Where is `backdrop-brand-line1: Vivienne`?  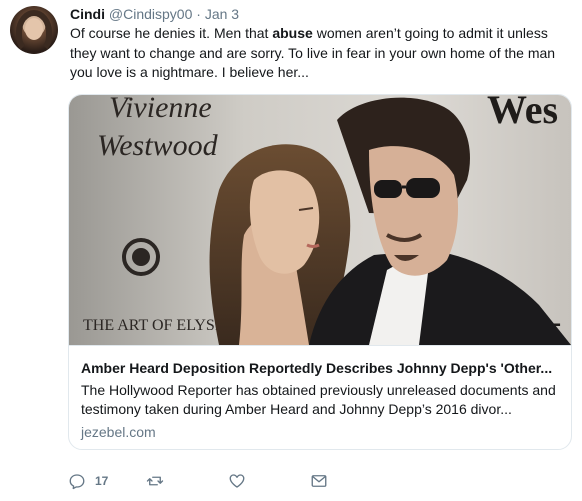 backdrop-brand-line1: Vivienne is located at coordinates (160, 109).